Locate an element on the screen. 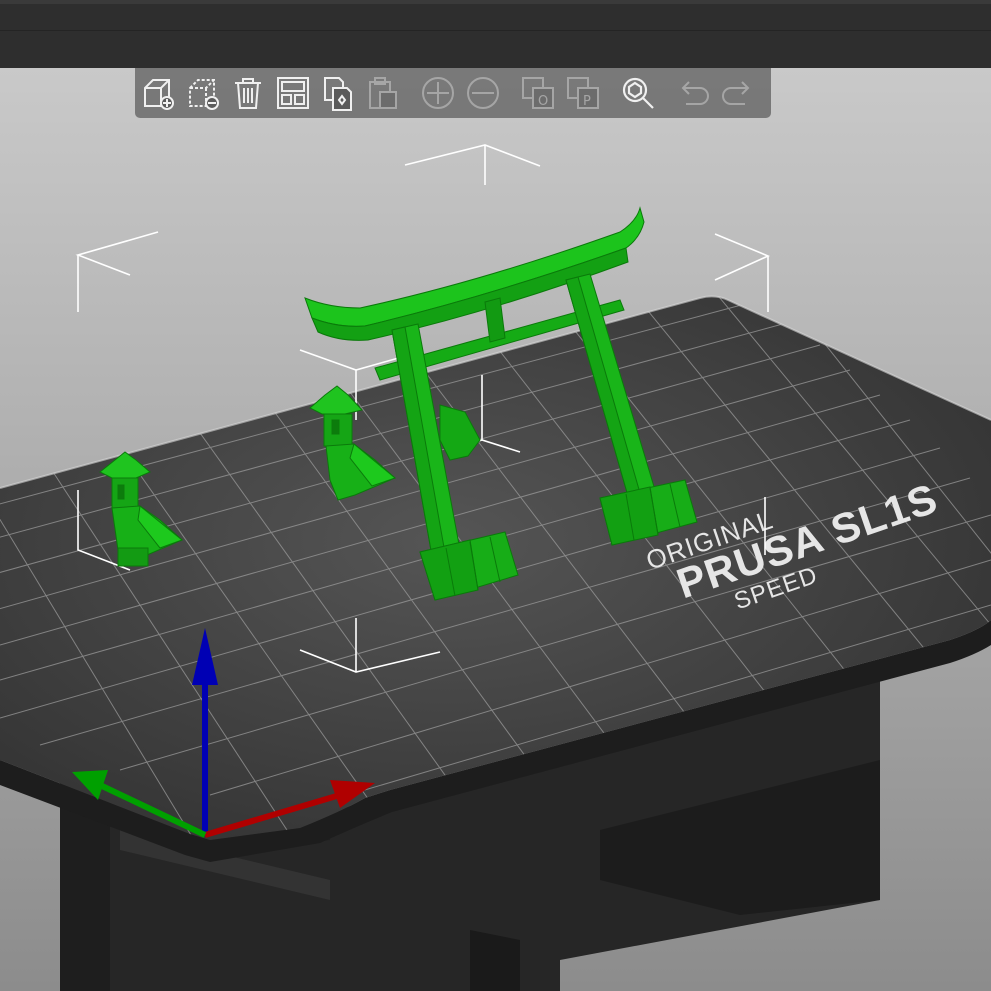 This screenshot has height=991, width=991. remove-instance-icon is located at coordinates (483, 93).